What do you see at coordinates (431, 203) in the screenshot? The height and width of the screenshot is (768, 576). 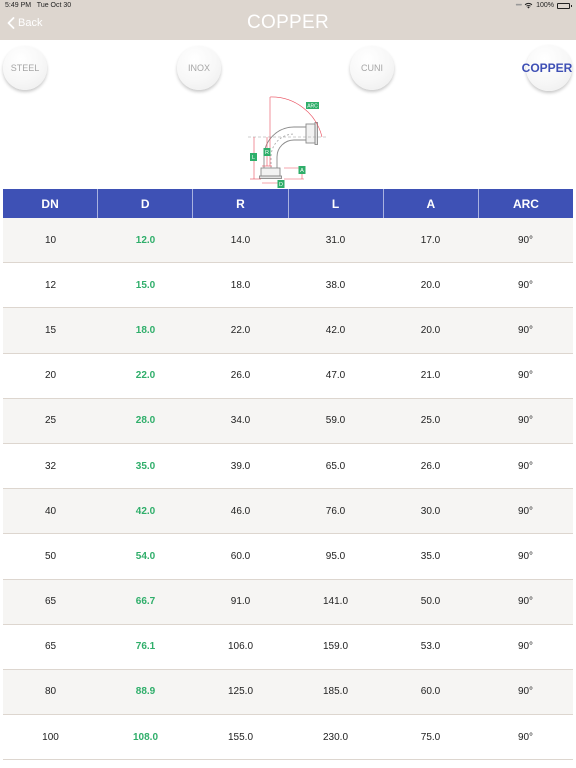 I see `column-header-a: A` at bounding box center [431, 203].